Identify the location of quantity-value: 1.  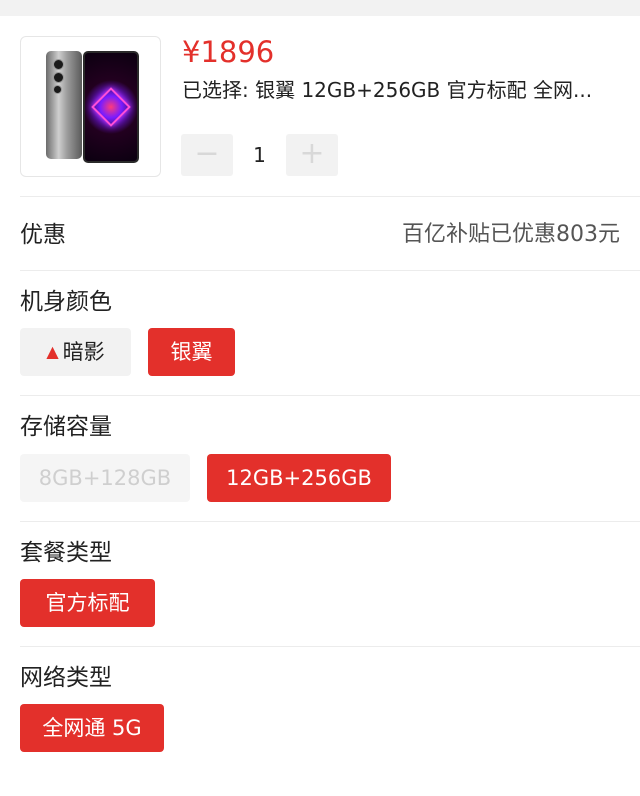
(259, 155).